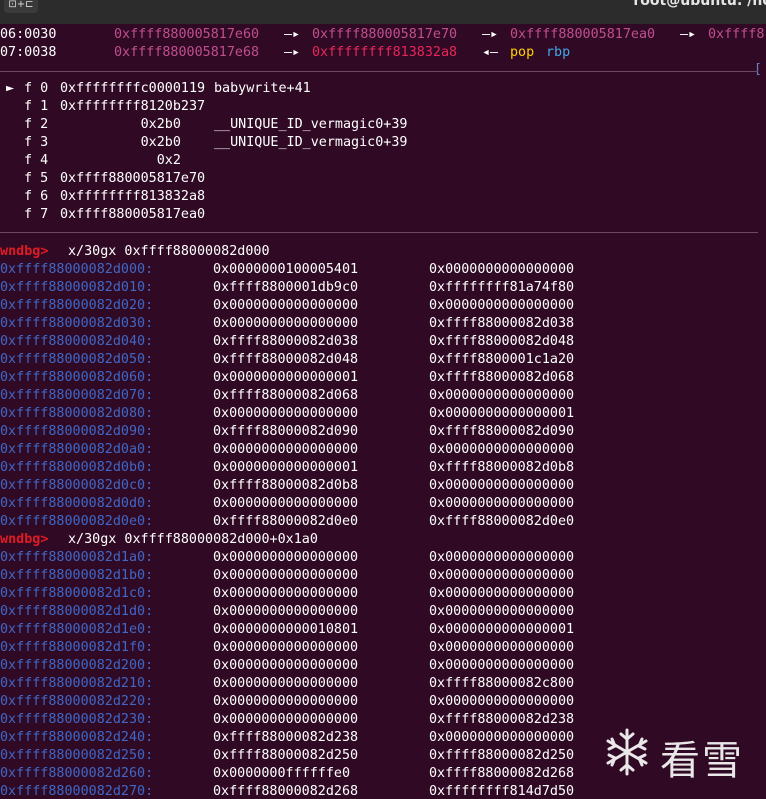 This screenshot has width=766, height=799. Describe the element at coordinates (77, 341) in the screenshot. I see `memory-address: 0xffff88000082d040:` at that location.